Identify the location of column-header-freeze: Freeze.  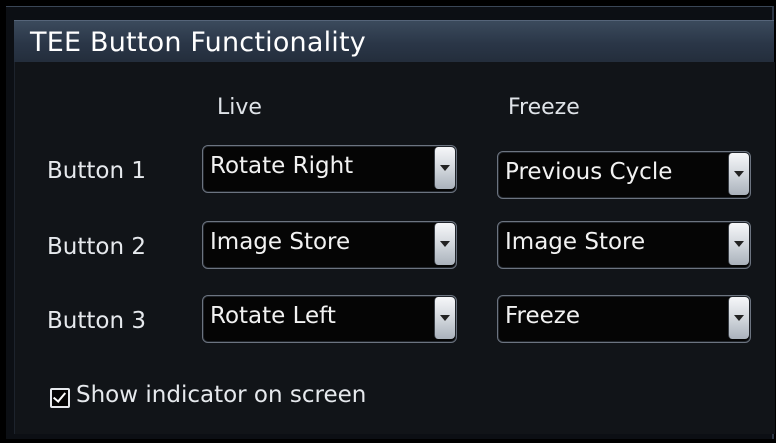
(544, 107).